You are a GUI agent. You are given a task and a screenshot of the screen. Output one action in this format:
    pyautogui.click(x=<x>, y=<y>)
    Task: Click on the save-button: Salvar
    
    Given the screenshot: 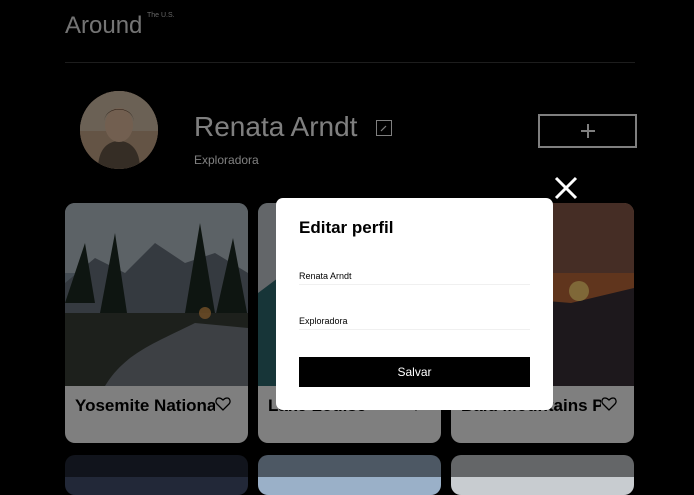 What is the action you would take?
    pyautogui.click(x=414, y=372)
    